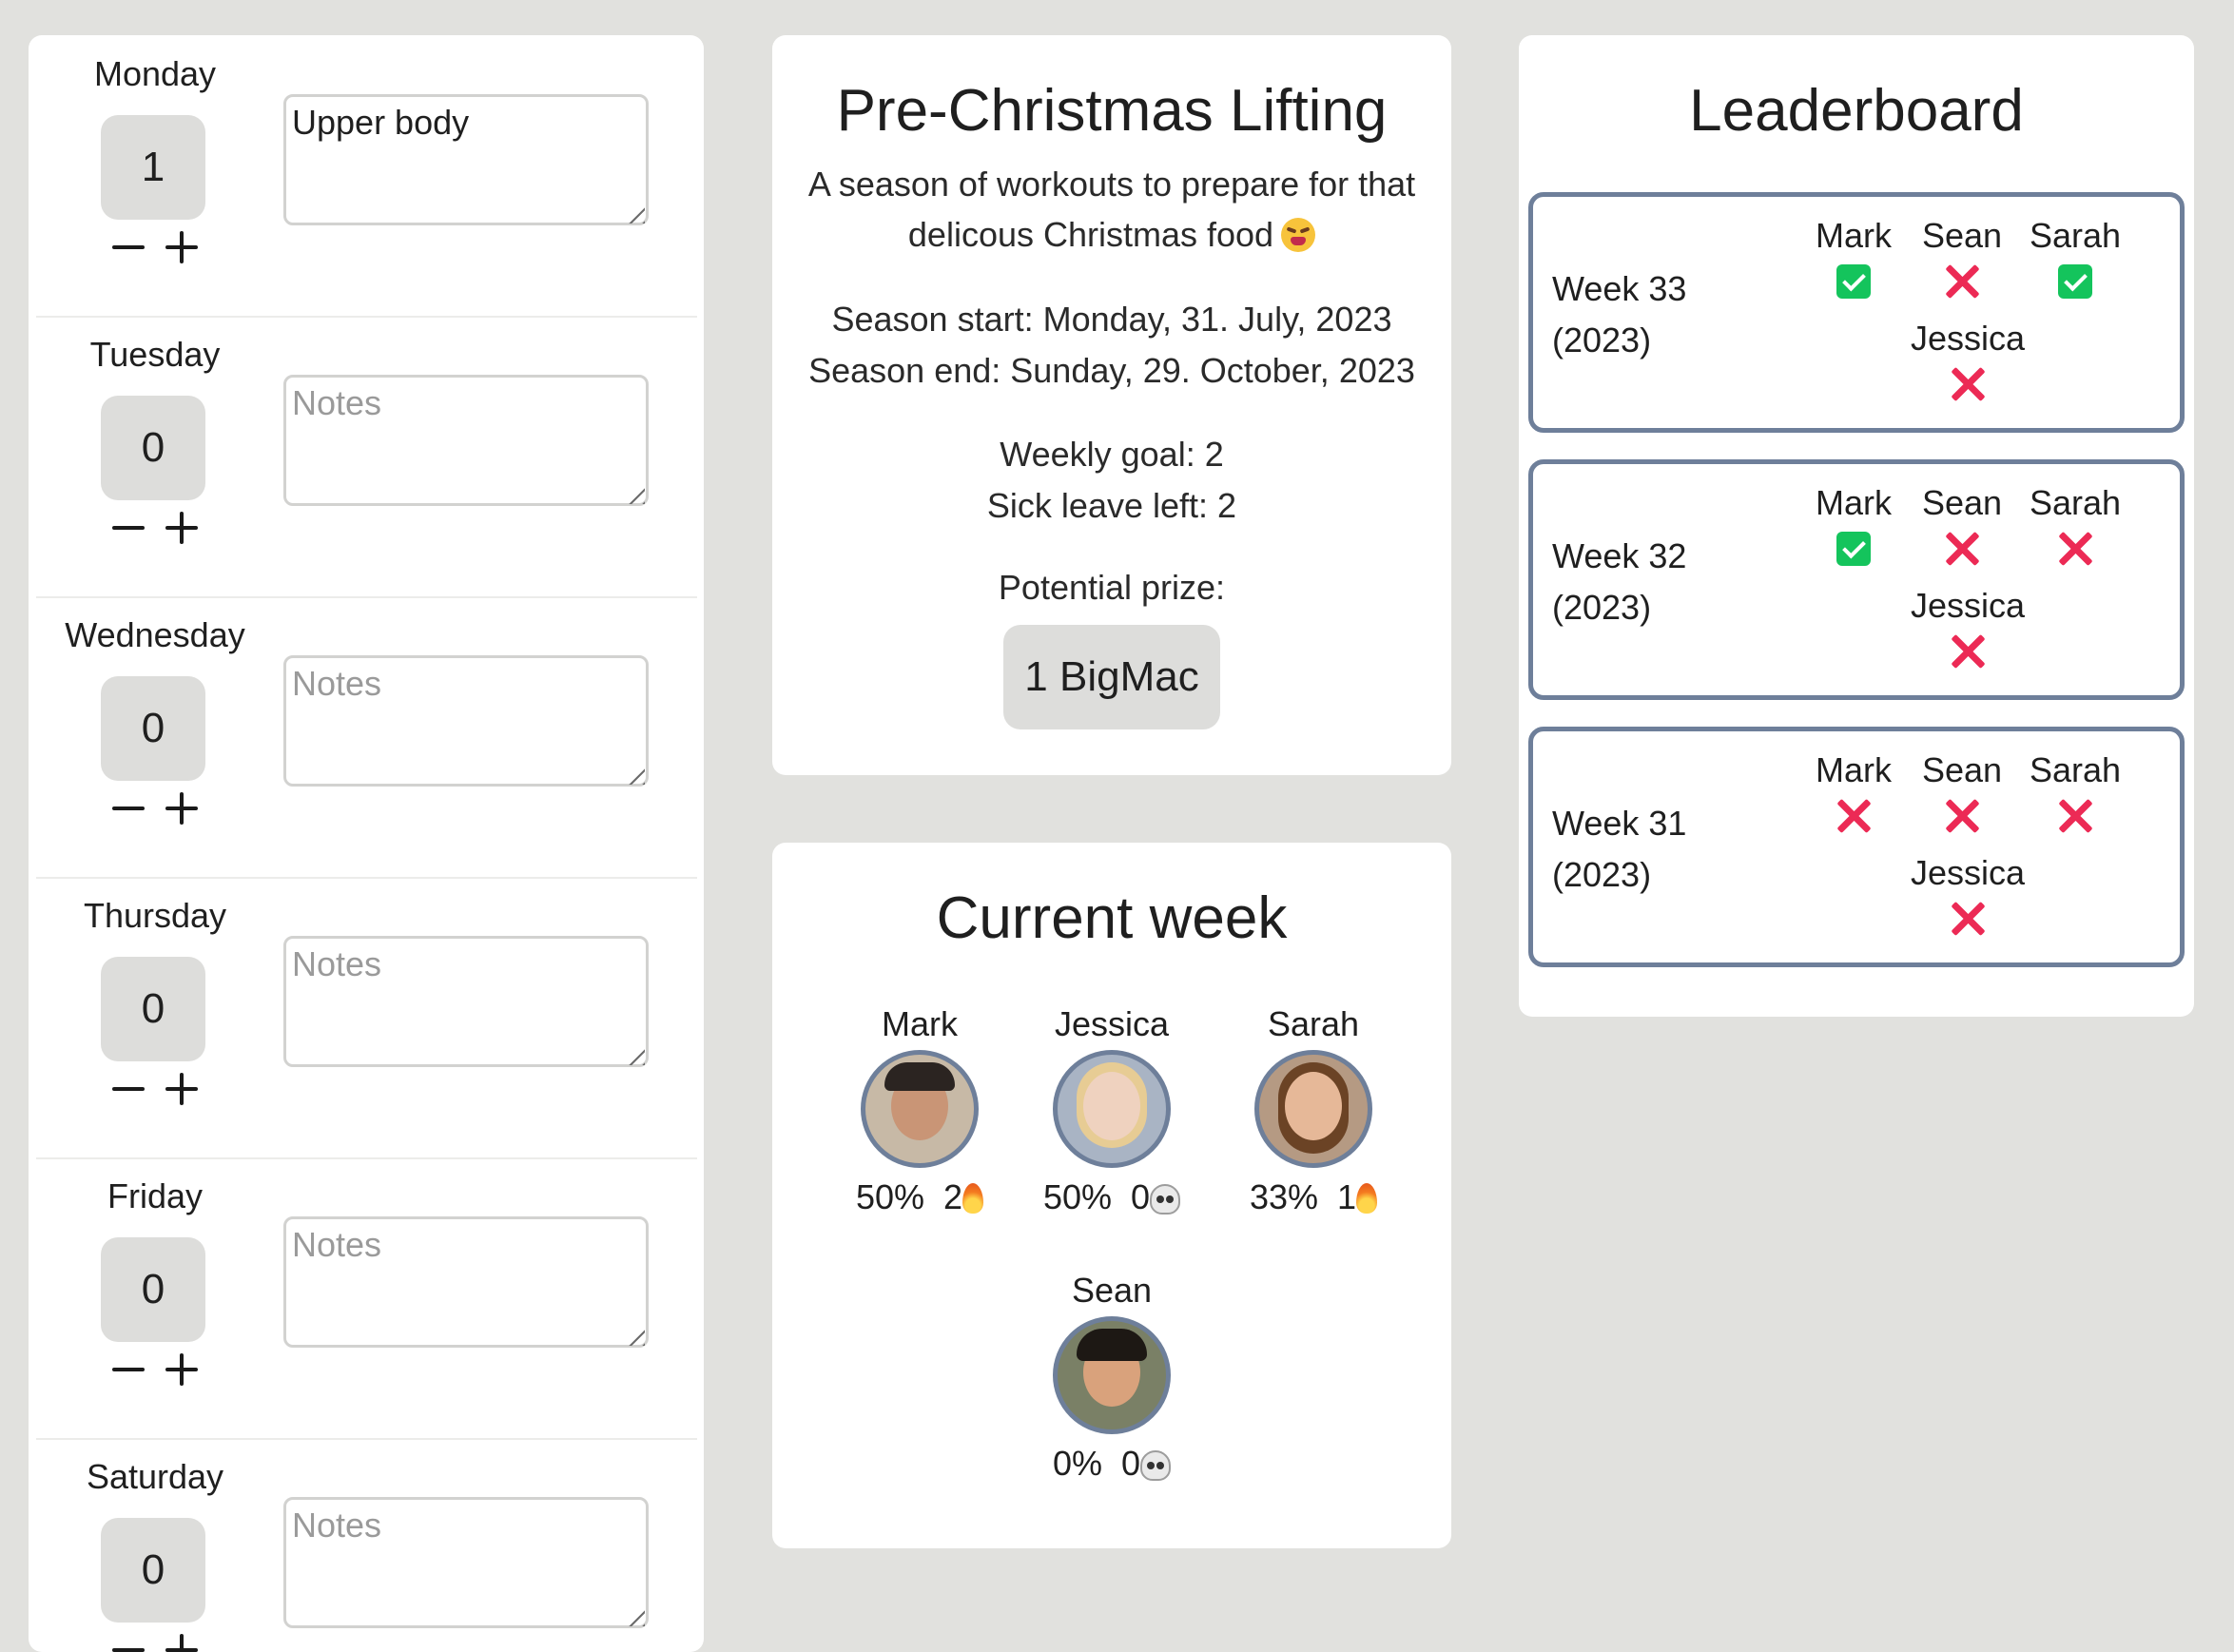 The image size is (2234, 1652). I want to click on flame-icon, so click(973, 1198).